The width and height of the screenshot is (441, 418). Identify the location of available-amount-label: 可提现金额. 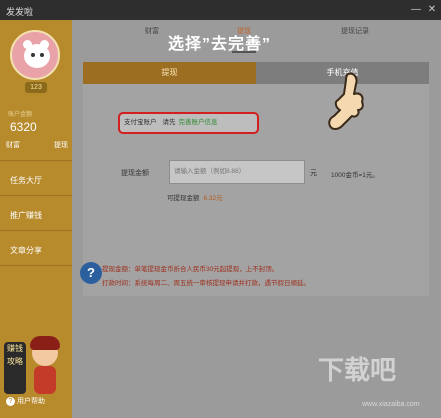
(183, 198).